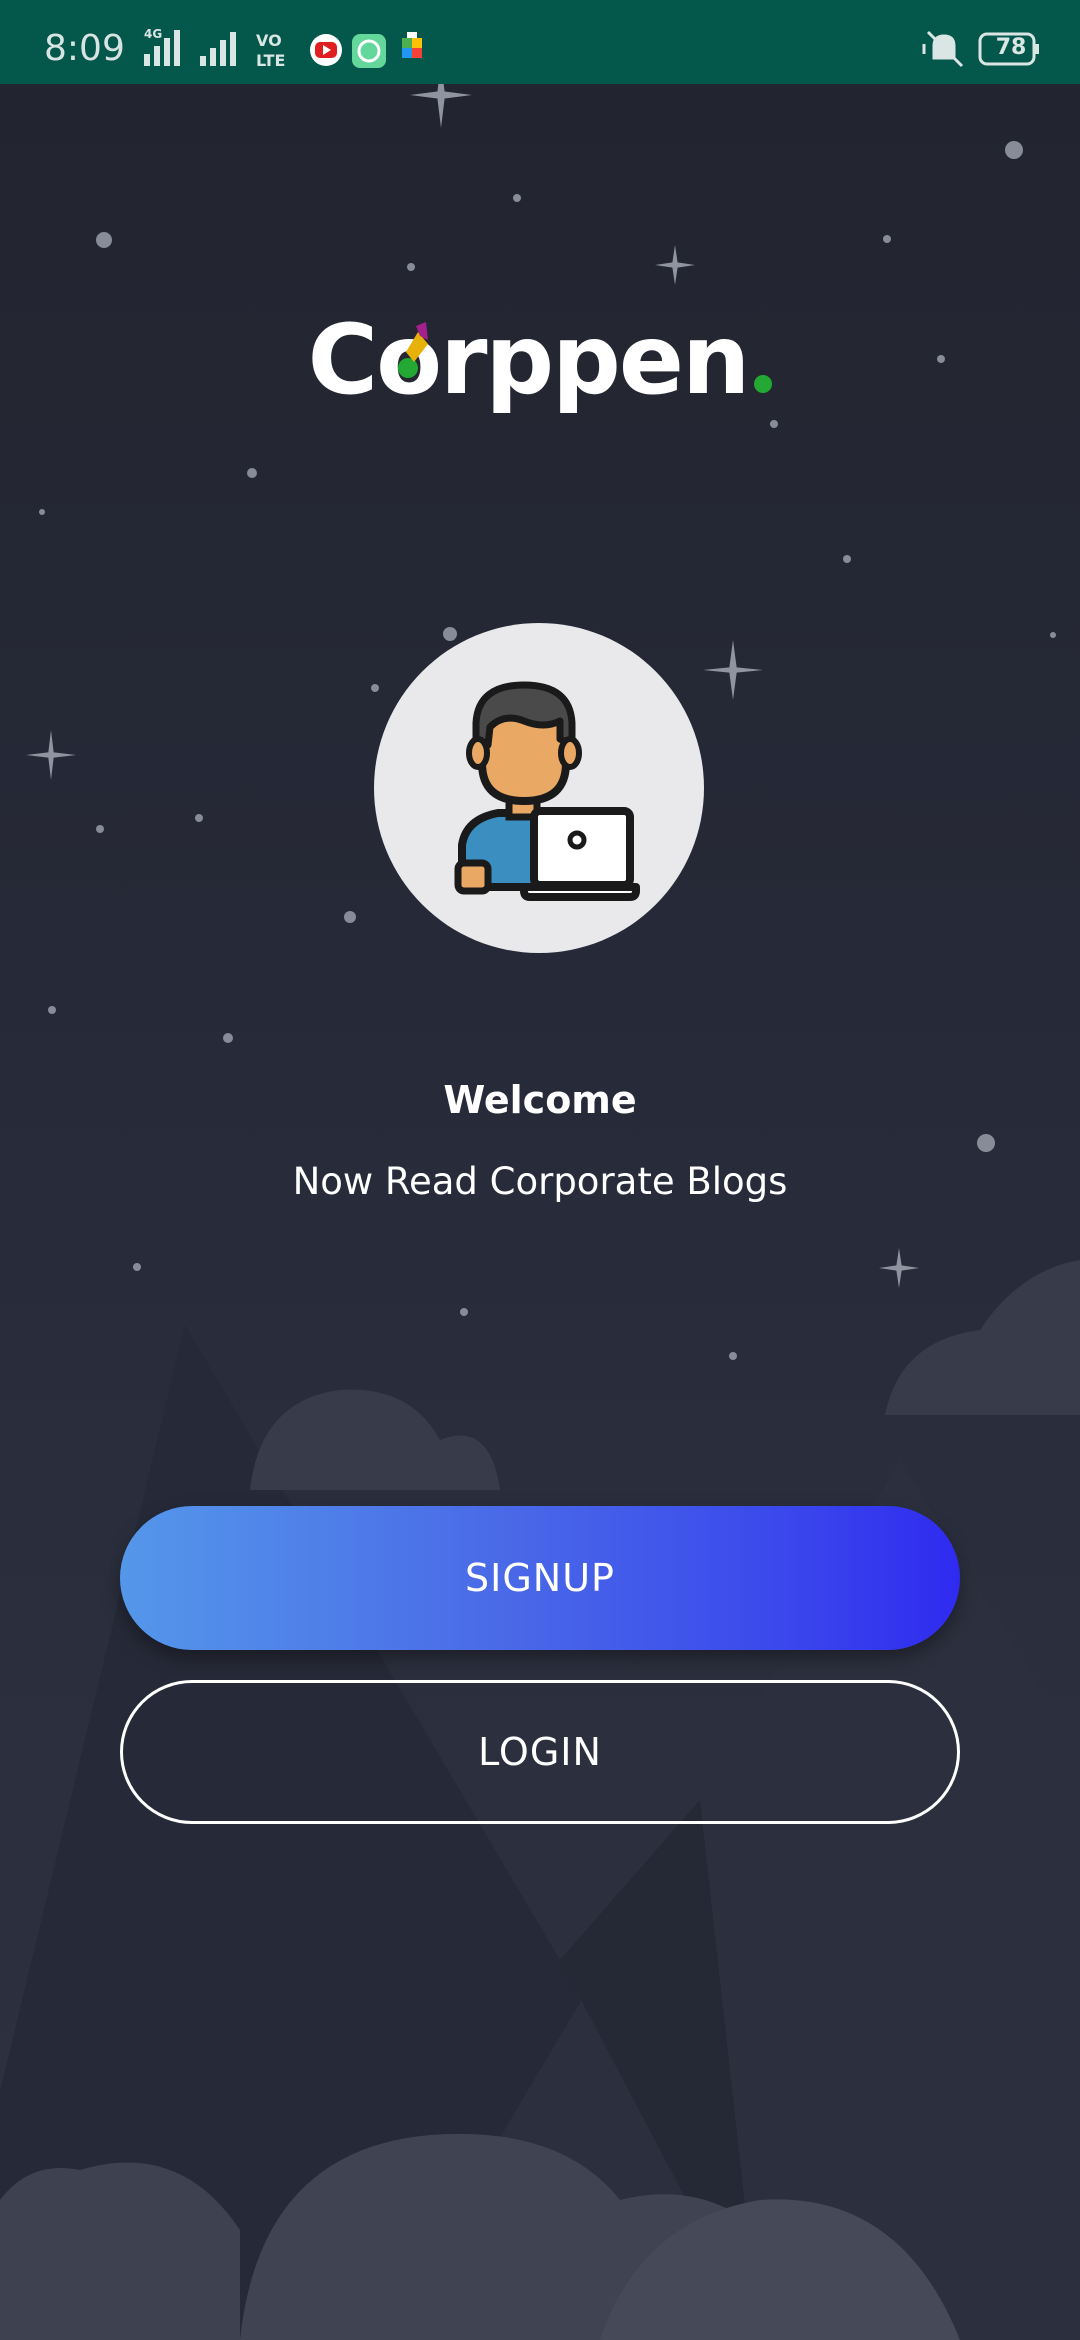 Image resolution: width=1080 pixels, height=2340 pixels. I want to click on logo-text: Corppen, so click(529, 360).